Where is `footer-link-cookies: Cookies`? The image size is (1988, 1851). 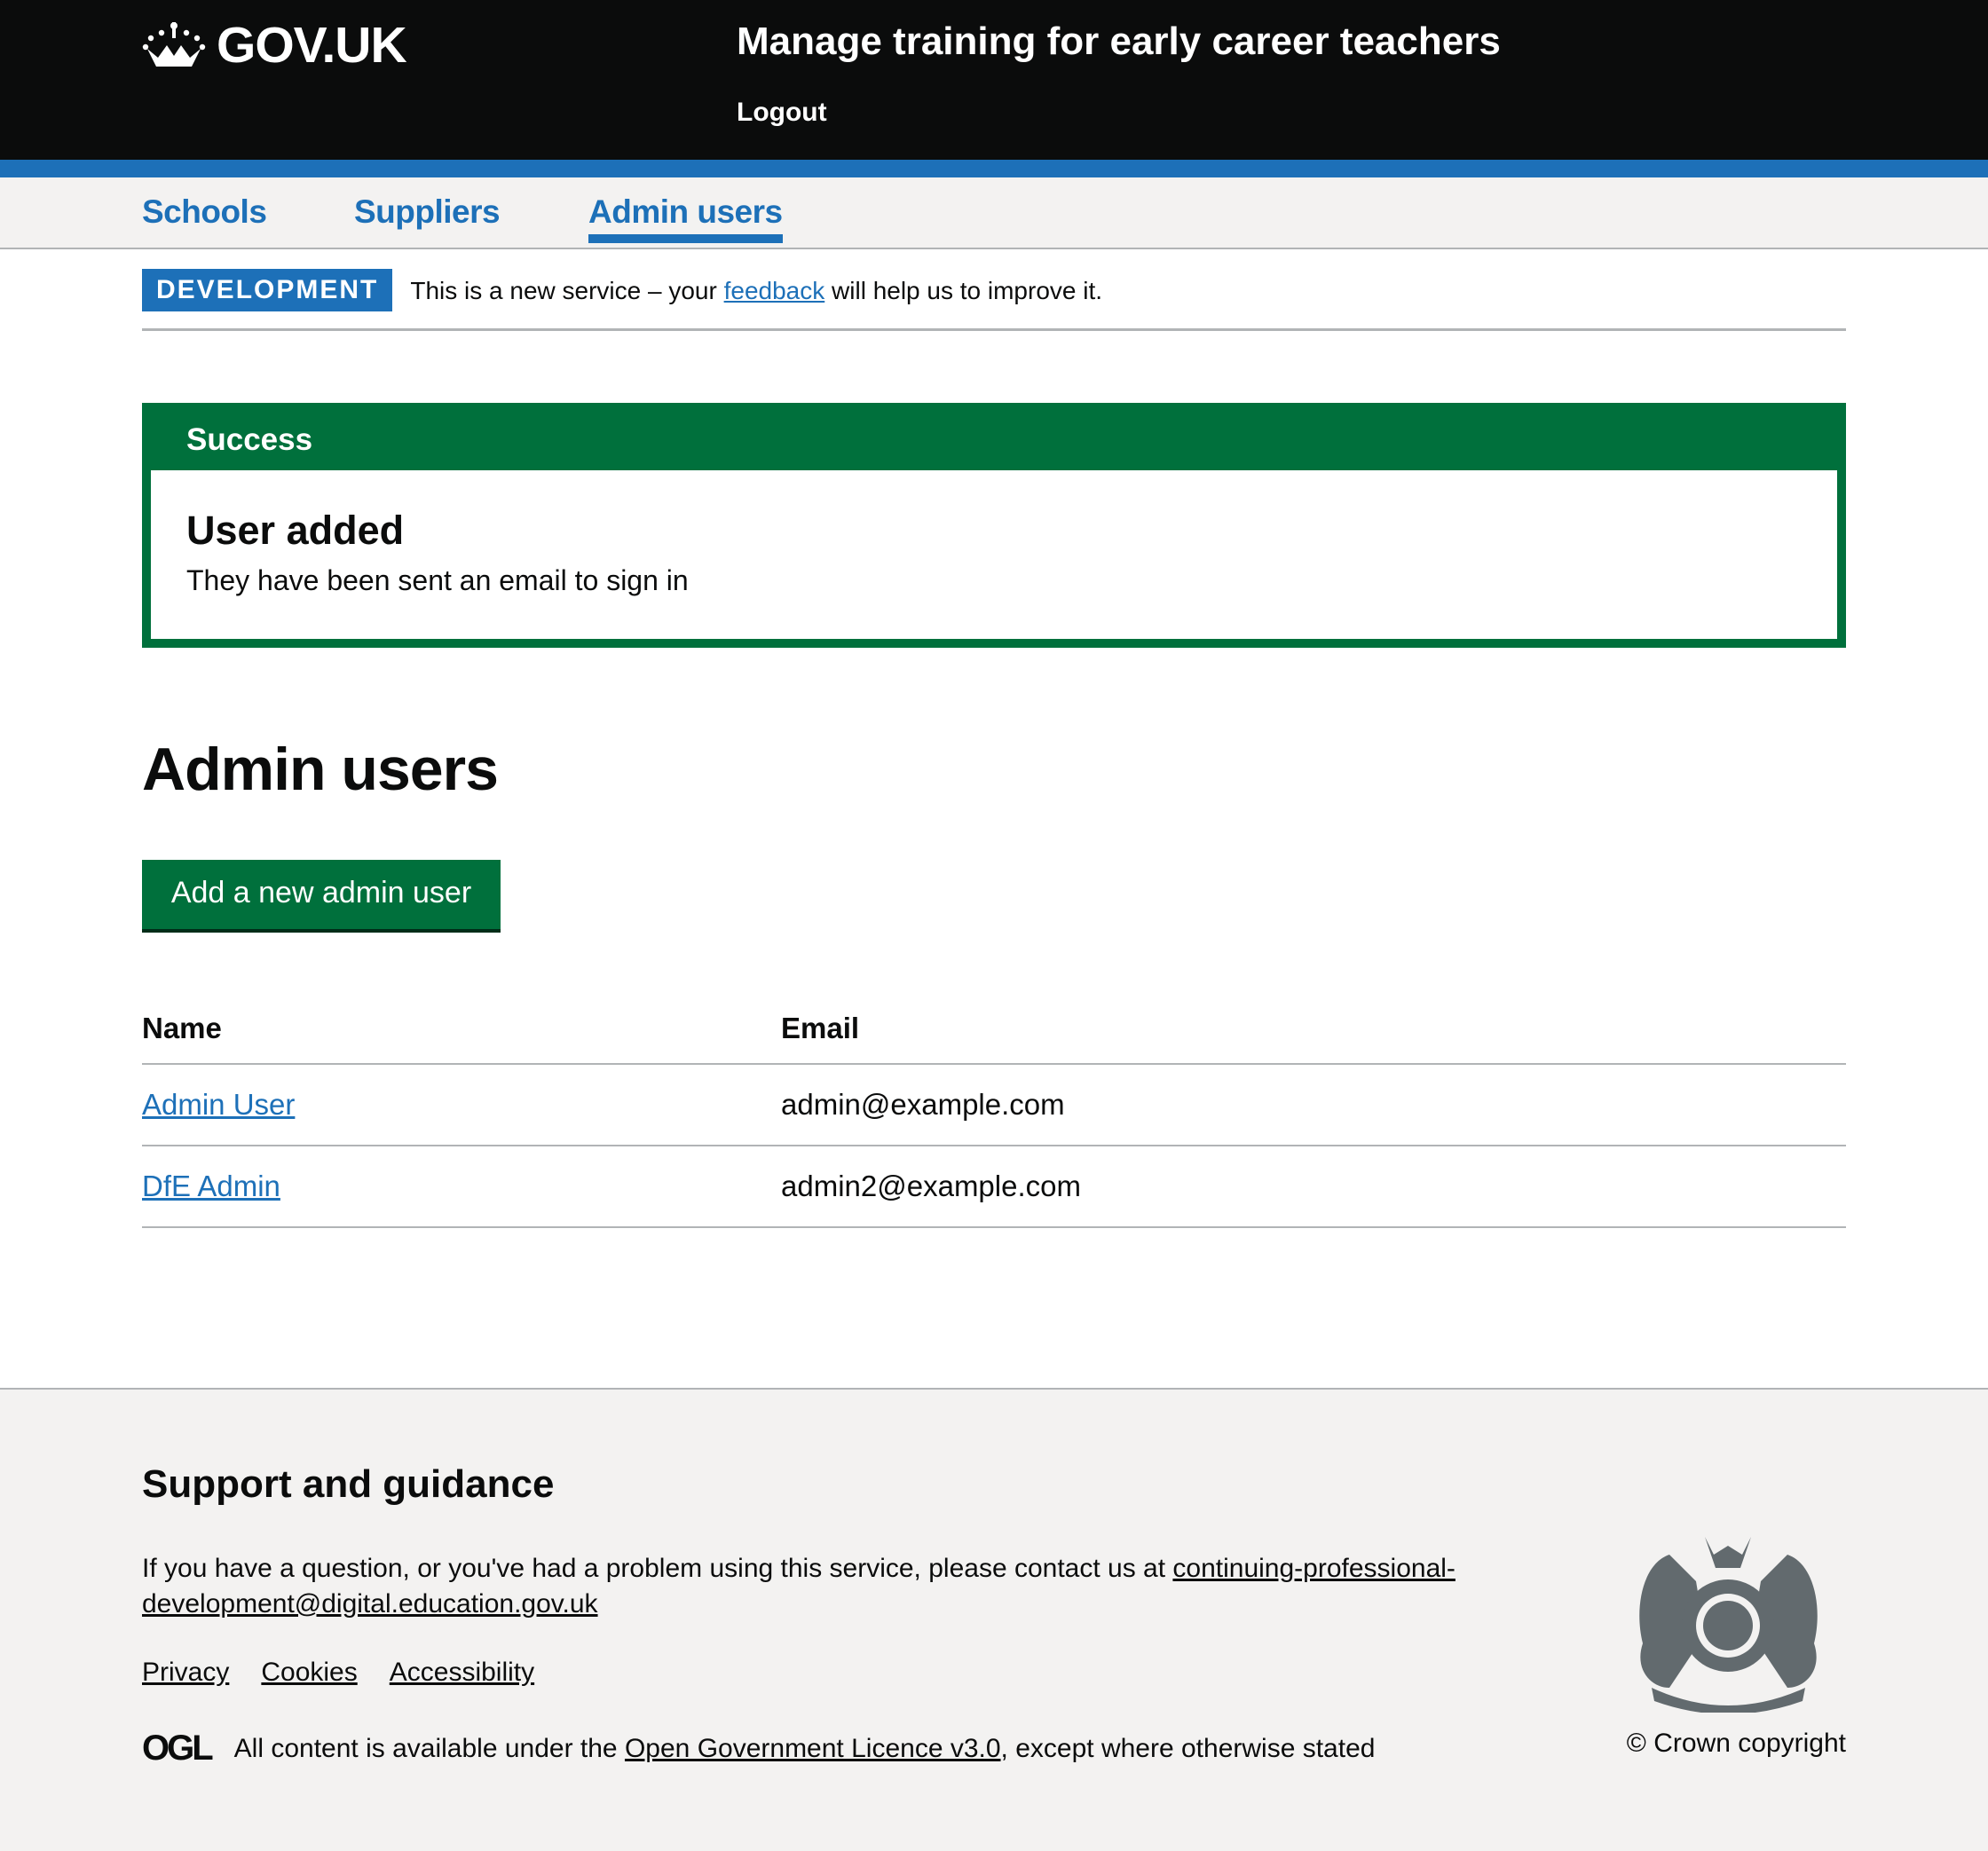 footer-link-cookies: Cookies is located at coordinates (309, 1673).